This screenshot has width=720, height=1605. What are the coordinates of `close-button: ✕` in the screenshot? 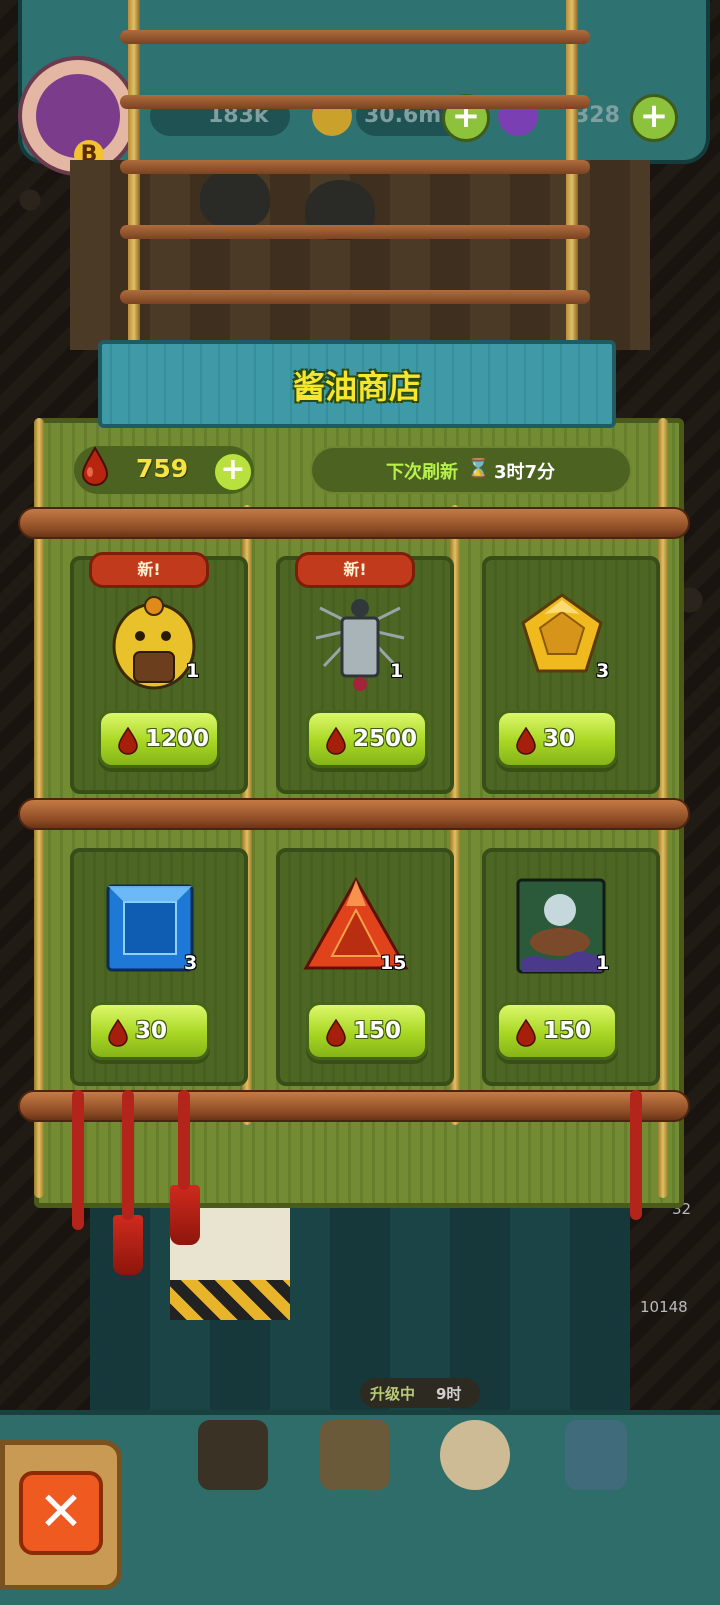 It's located at (61, 1513).